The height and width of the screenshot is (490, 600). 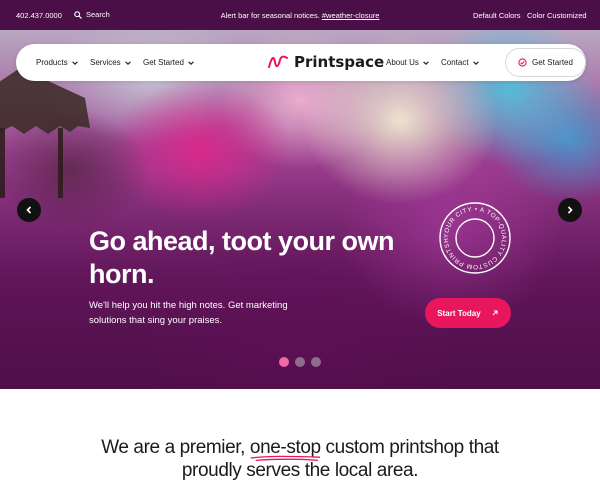 I want to click on get-started-button: Get Started, so click(x=545, y=62).